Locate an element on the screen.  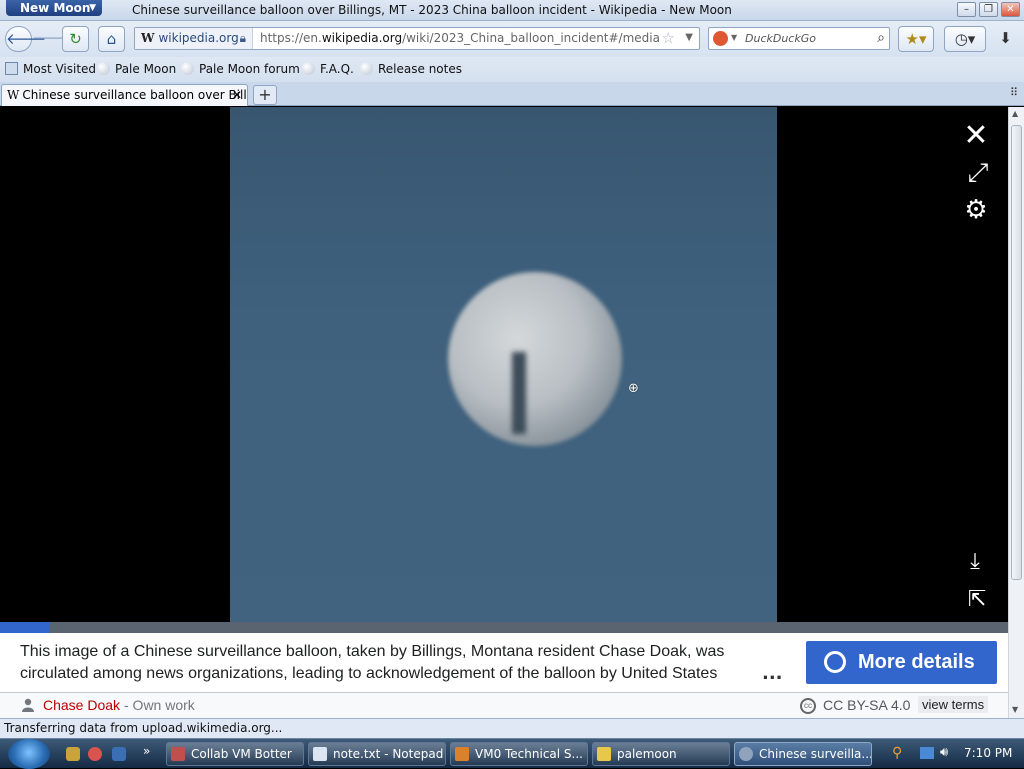
zoom-cursor-icon: ⊕ is located at coordinates (633, 388).